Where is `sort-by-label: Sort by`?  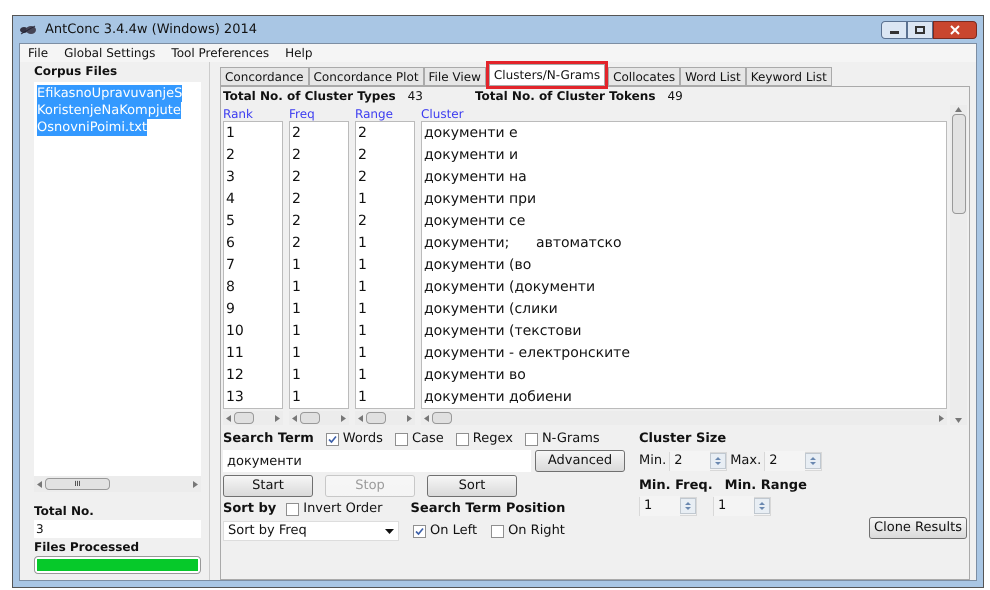 sort-by-label: Sort by is located at coordinates (249, 509).